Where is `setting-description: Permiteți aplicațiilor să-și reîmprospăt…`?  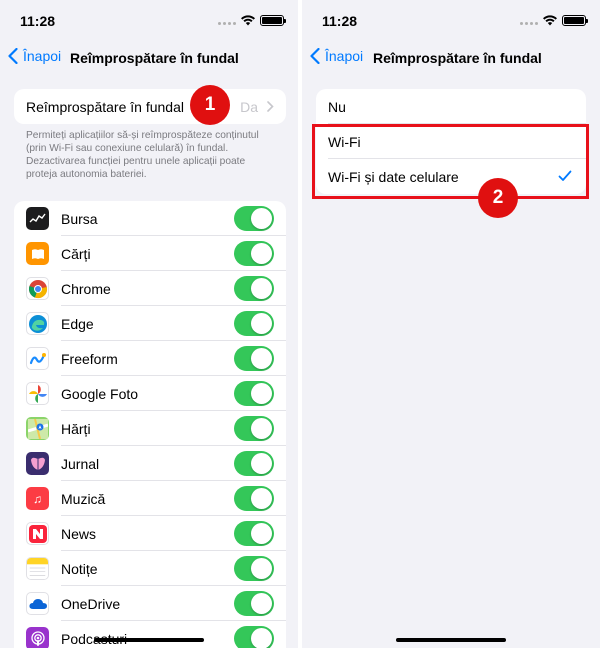 setting-description: Permiteți aplicațiilor să-și reîmprospăt… is located at coordinates (142, 155).